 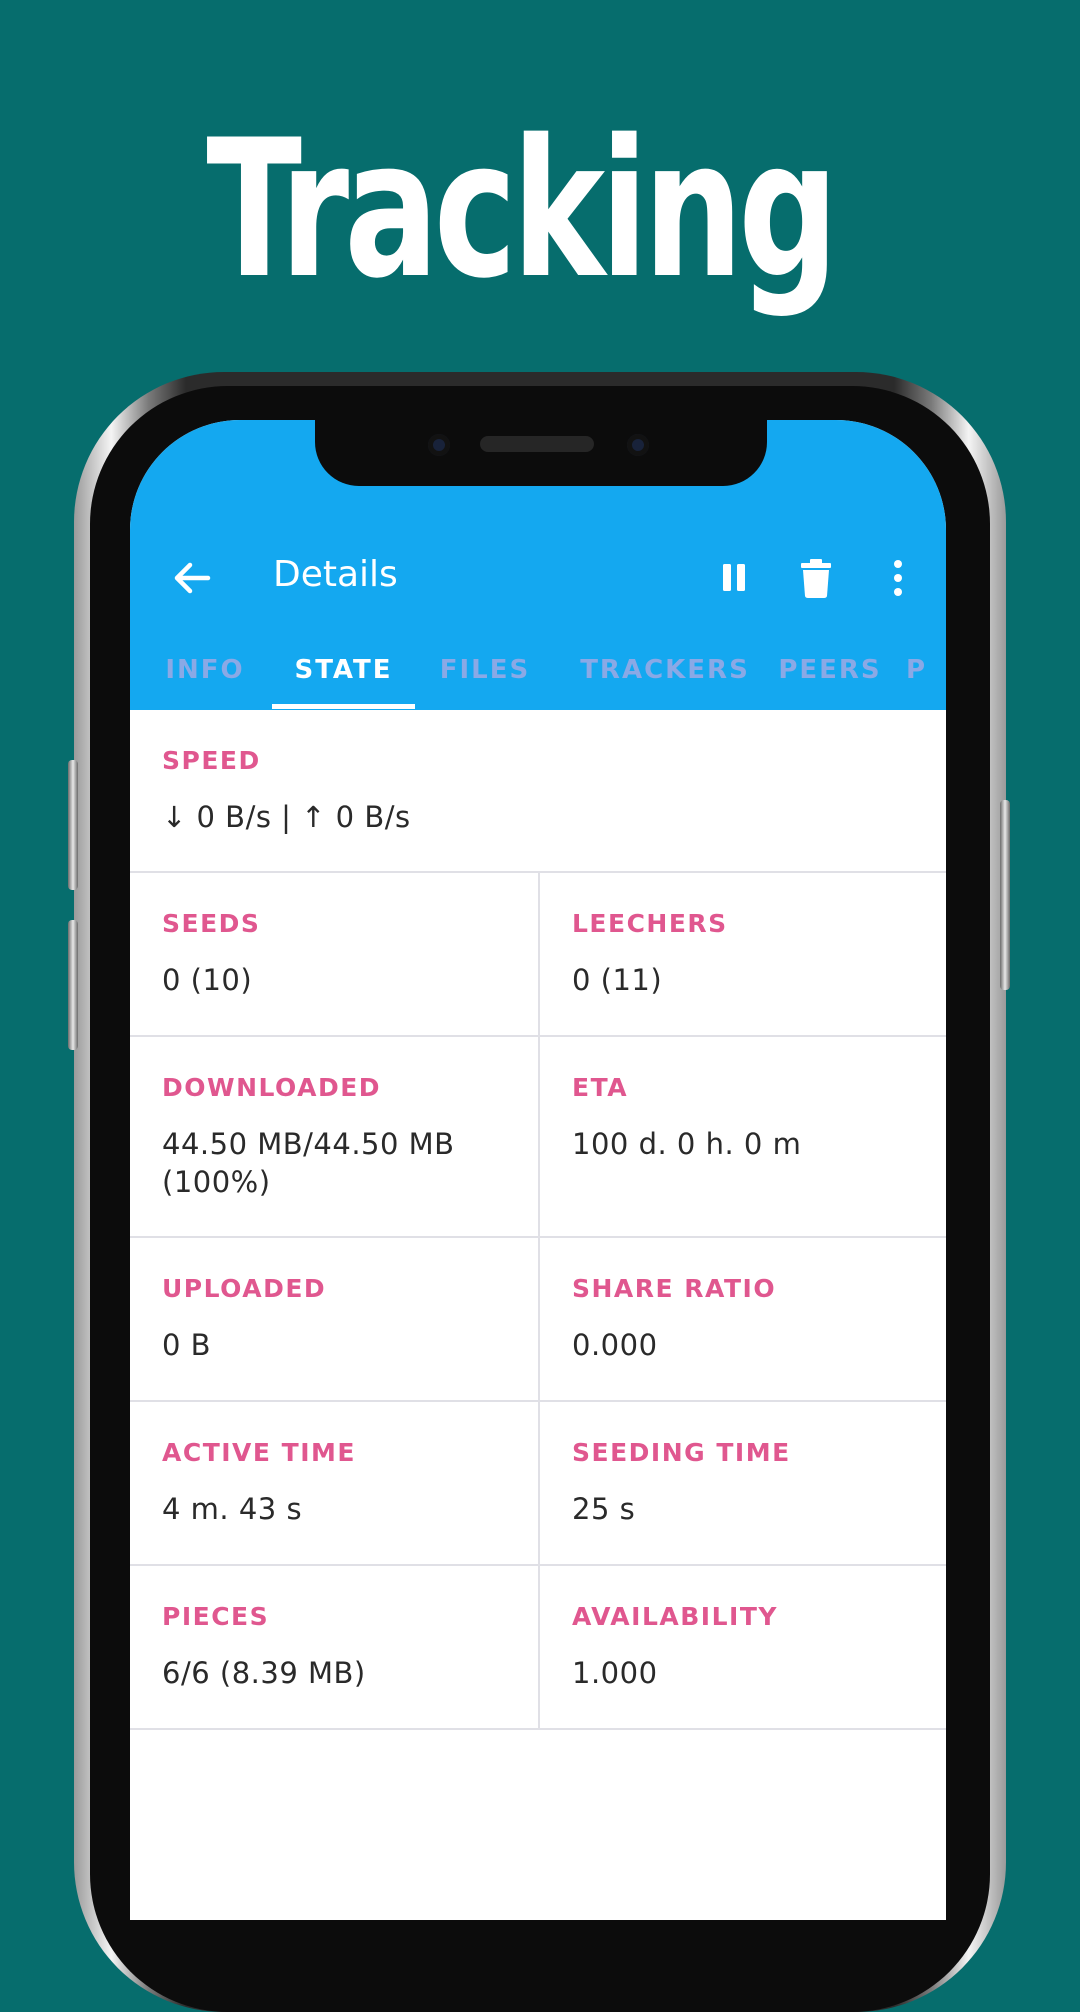 I want to click on share-ratio-cell: SHARE RATIO 0.000, so click(x=742, y=1319).